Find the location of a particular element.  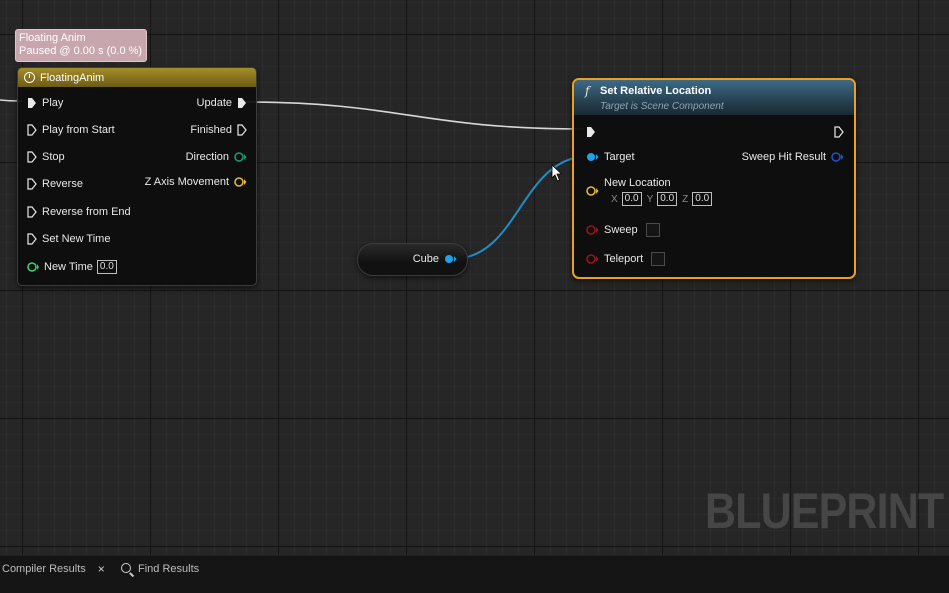

pin-target: Target is located at coordinates (610, 157).